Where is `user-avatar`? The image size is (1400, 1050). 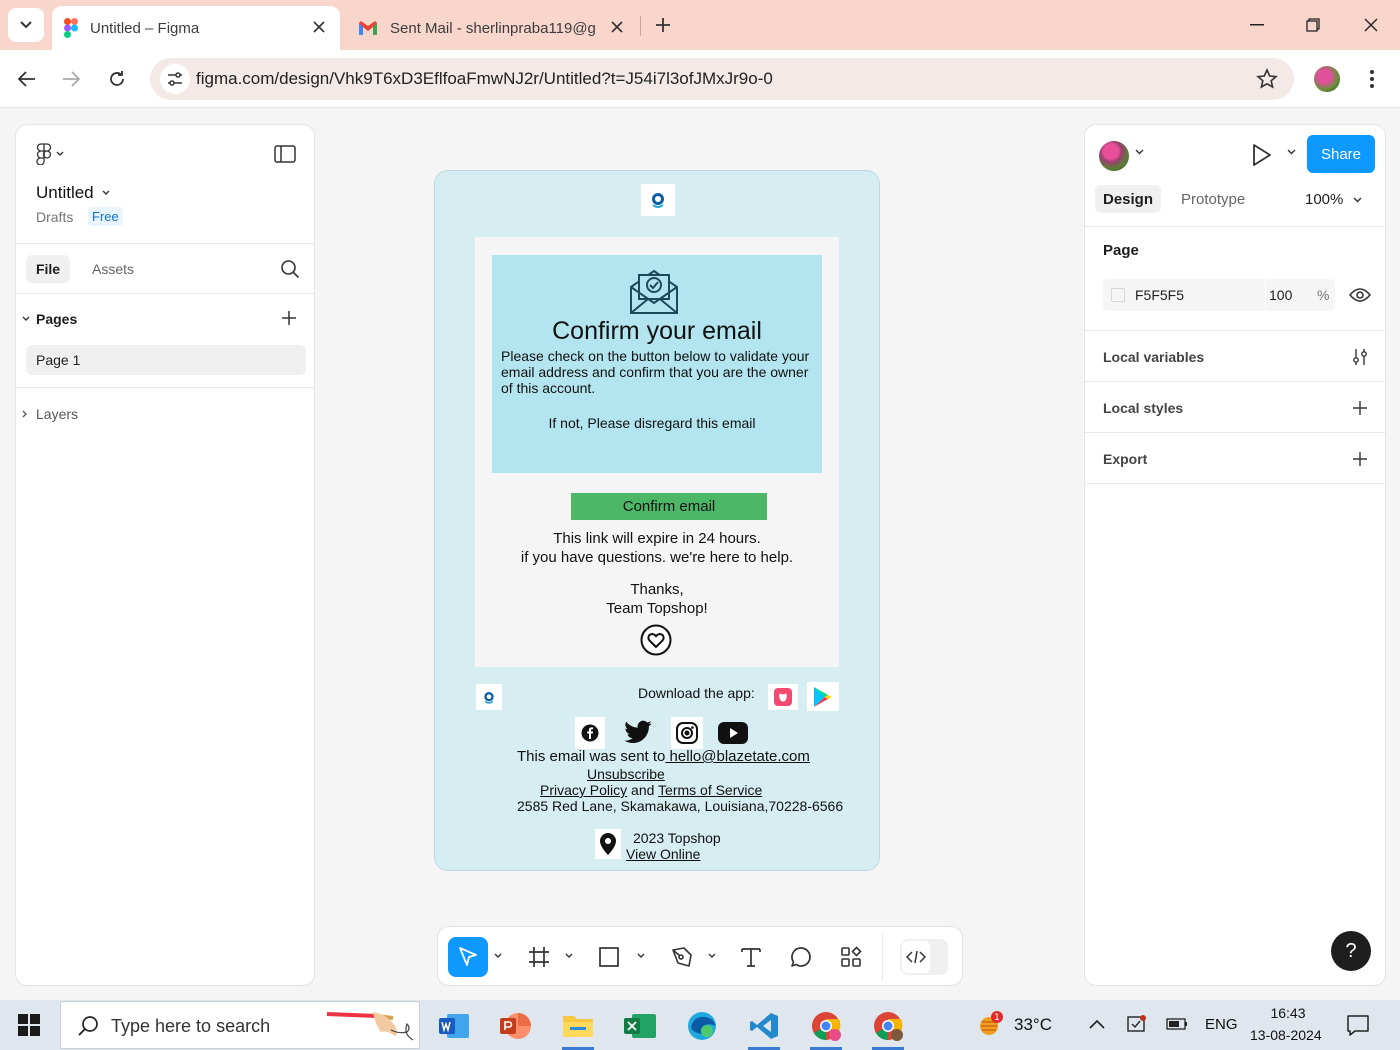 user-avatar is located at coordinates (1114, 156).